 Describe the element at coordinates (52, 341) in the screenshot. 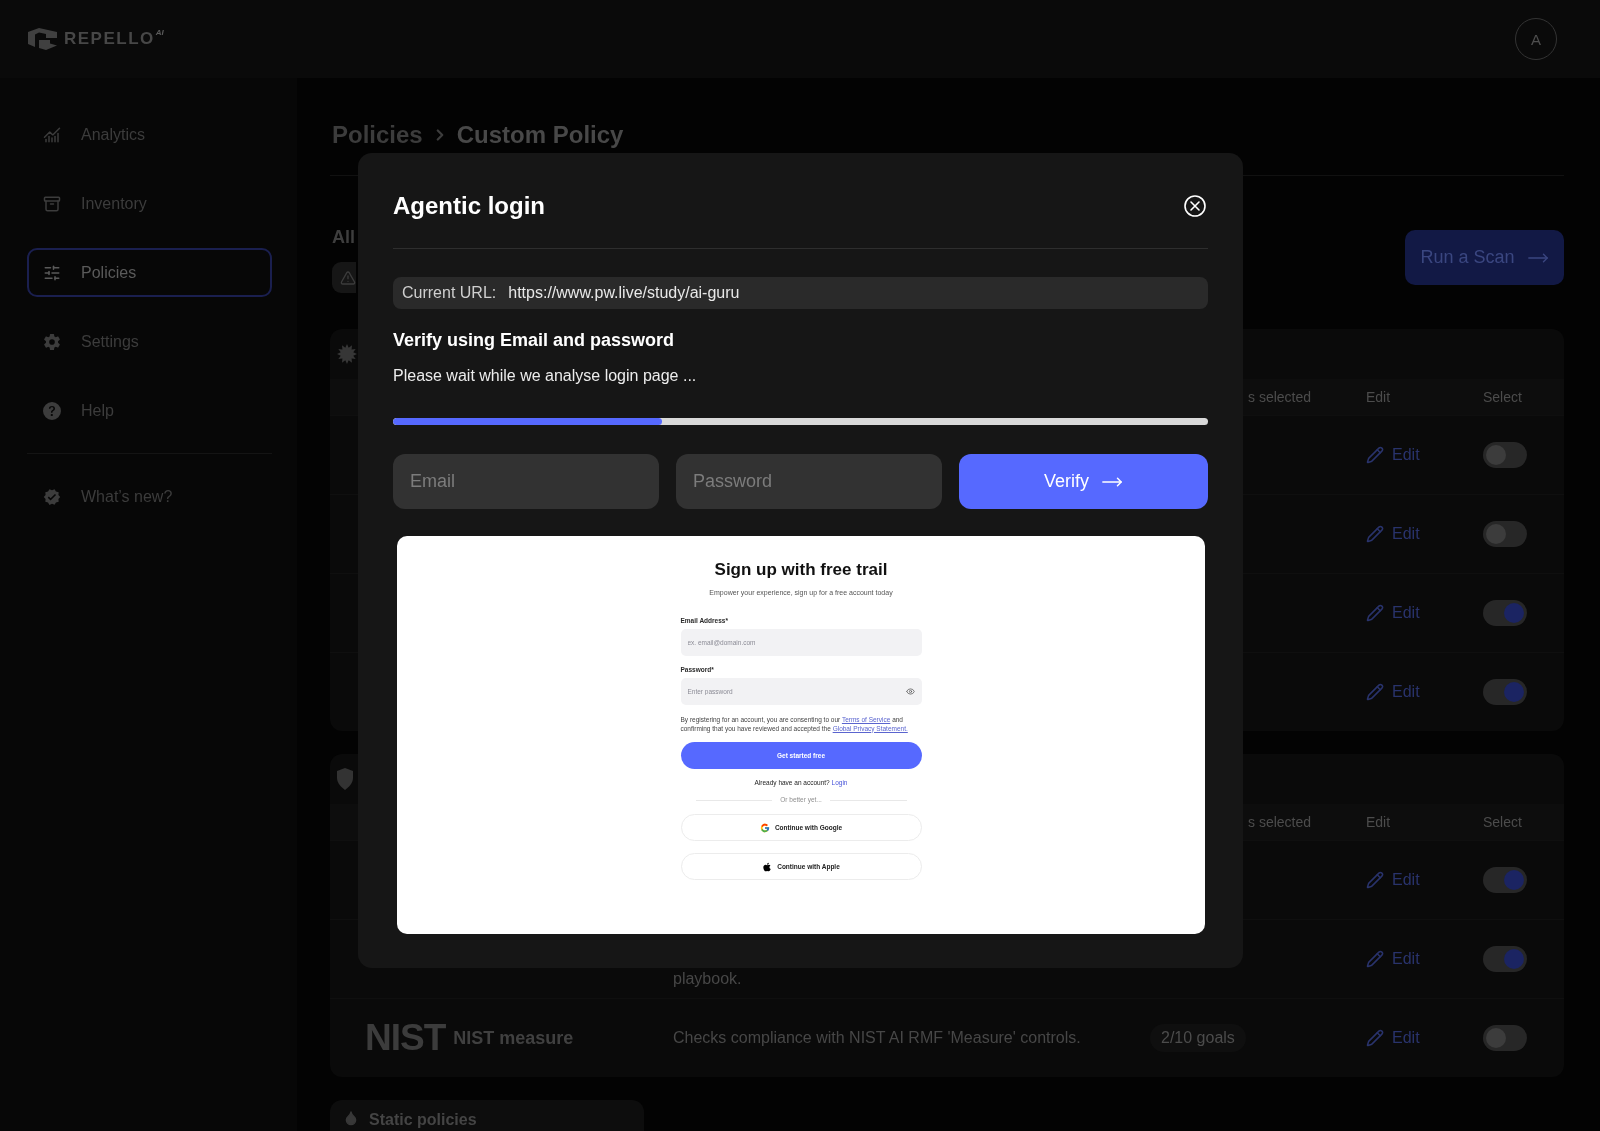

I see `settings-icon` at that location.